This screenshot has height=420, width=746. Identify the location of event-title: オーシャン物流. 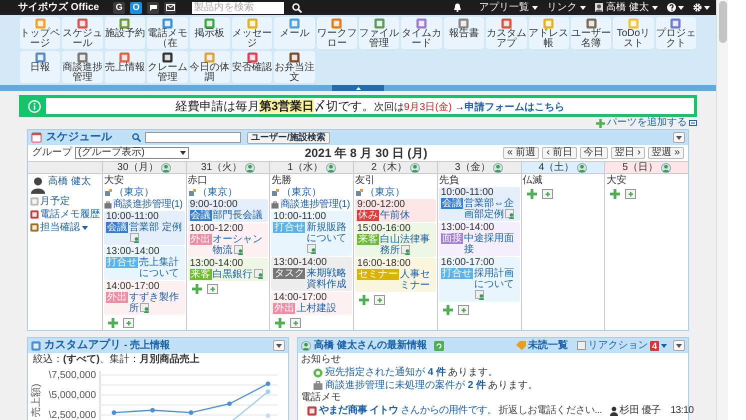
(239, 245).